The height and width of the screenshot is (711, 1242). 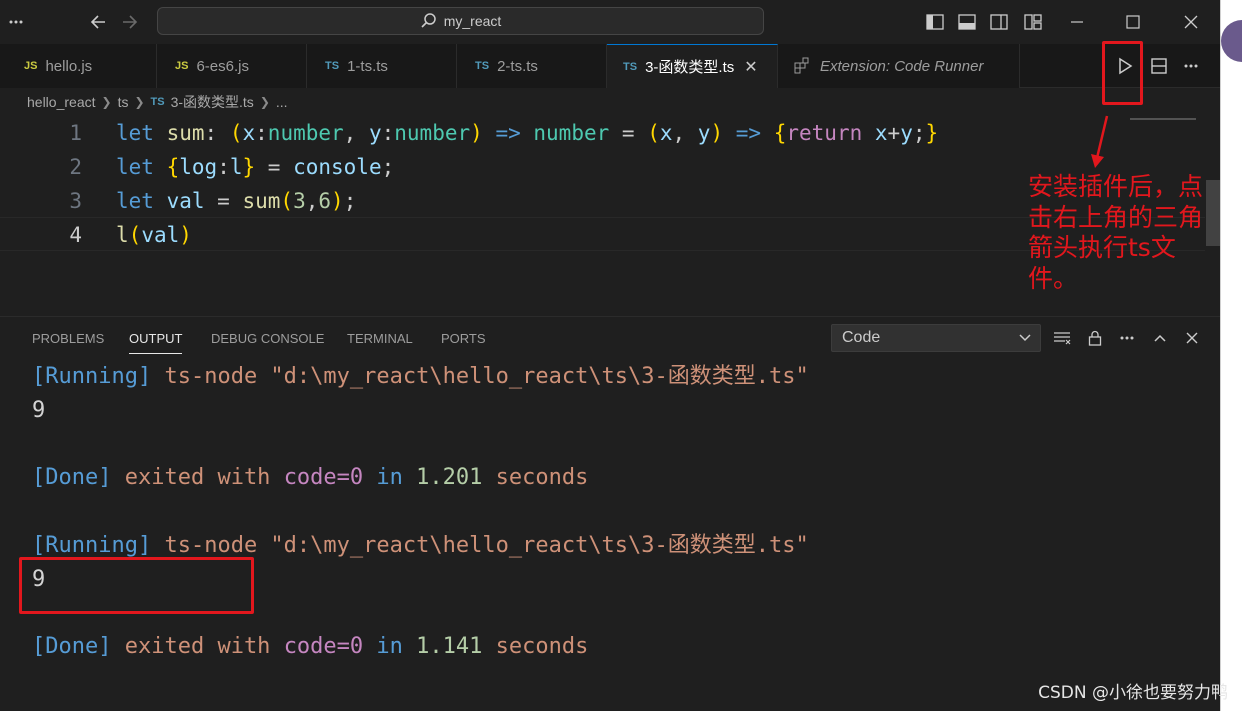 What do you see at coordinates (602, 234) in the screenshot?
I see `code-line-current: 4 l(val)` at bounding box center [602, 234].